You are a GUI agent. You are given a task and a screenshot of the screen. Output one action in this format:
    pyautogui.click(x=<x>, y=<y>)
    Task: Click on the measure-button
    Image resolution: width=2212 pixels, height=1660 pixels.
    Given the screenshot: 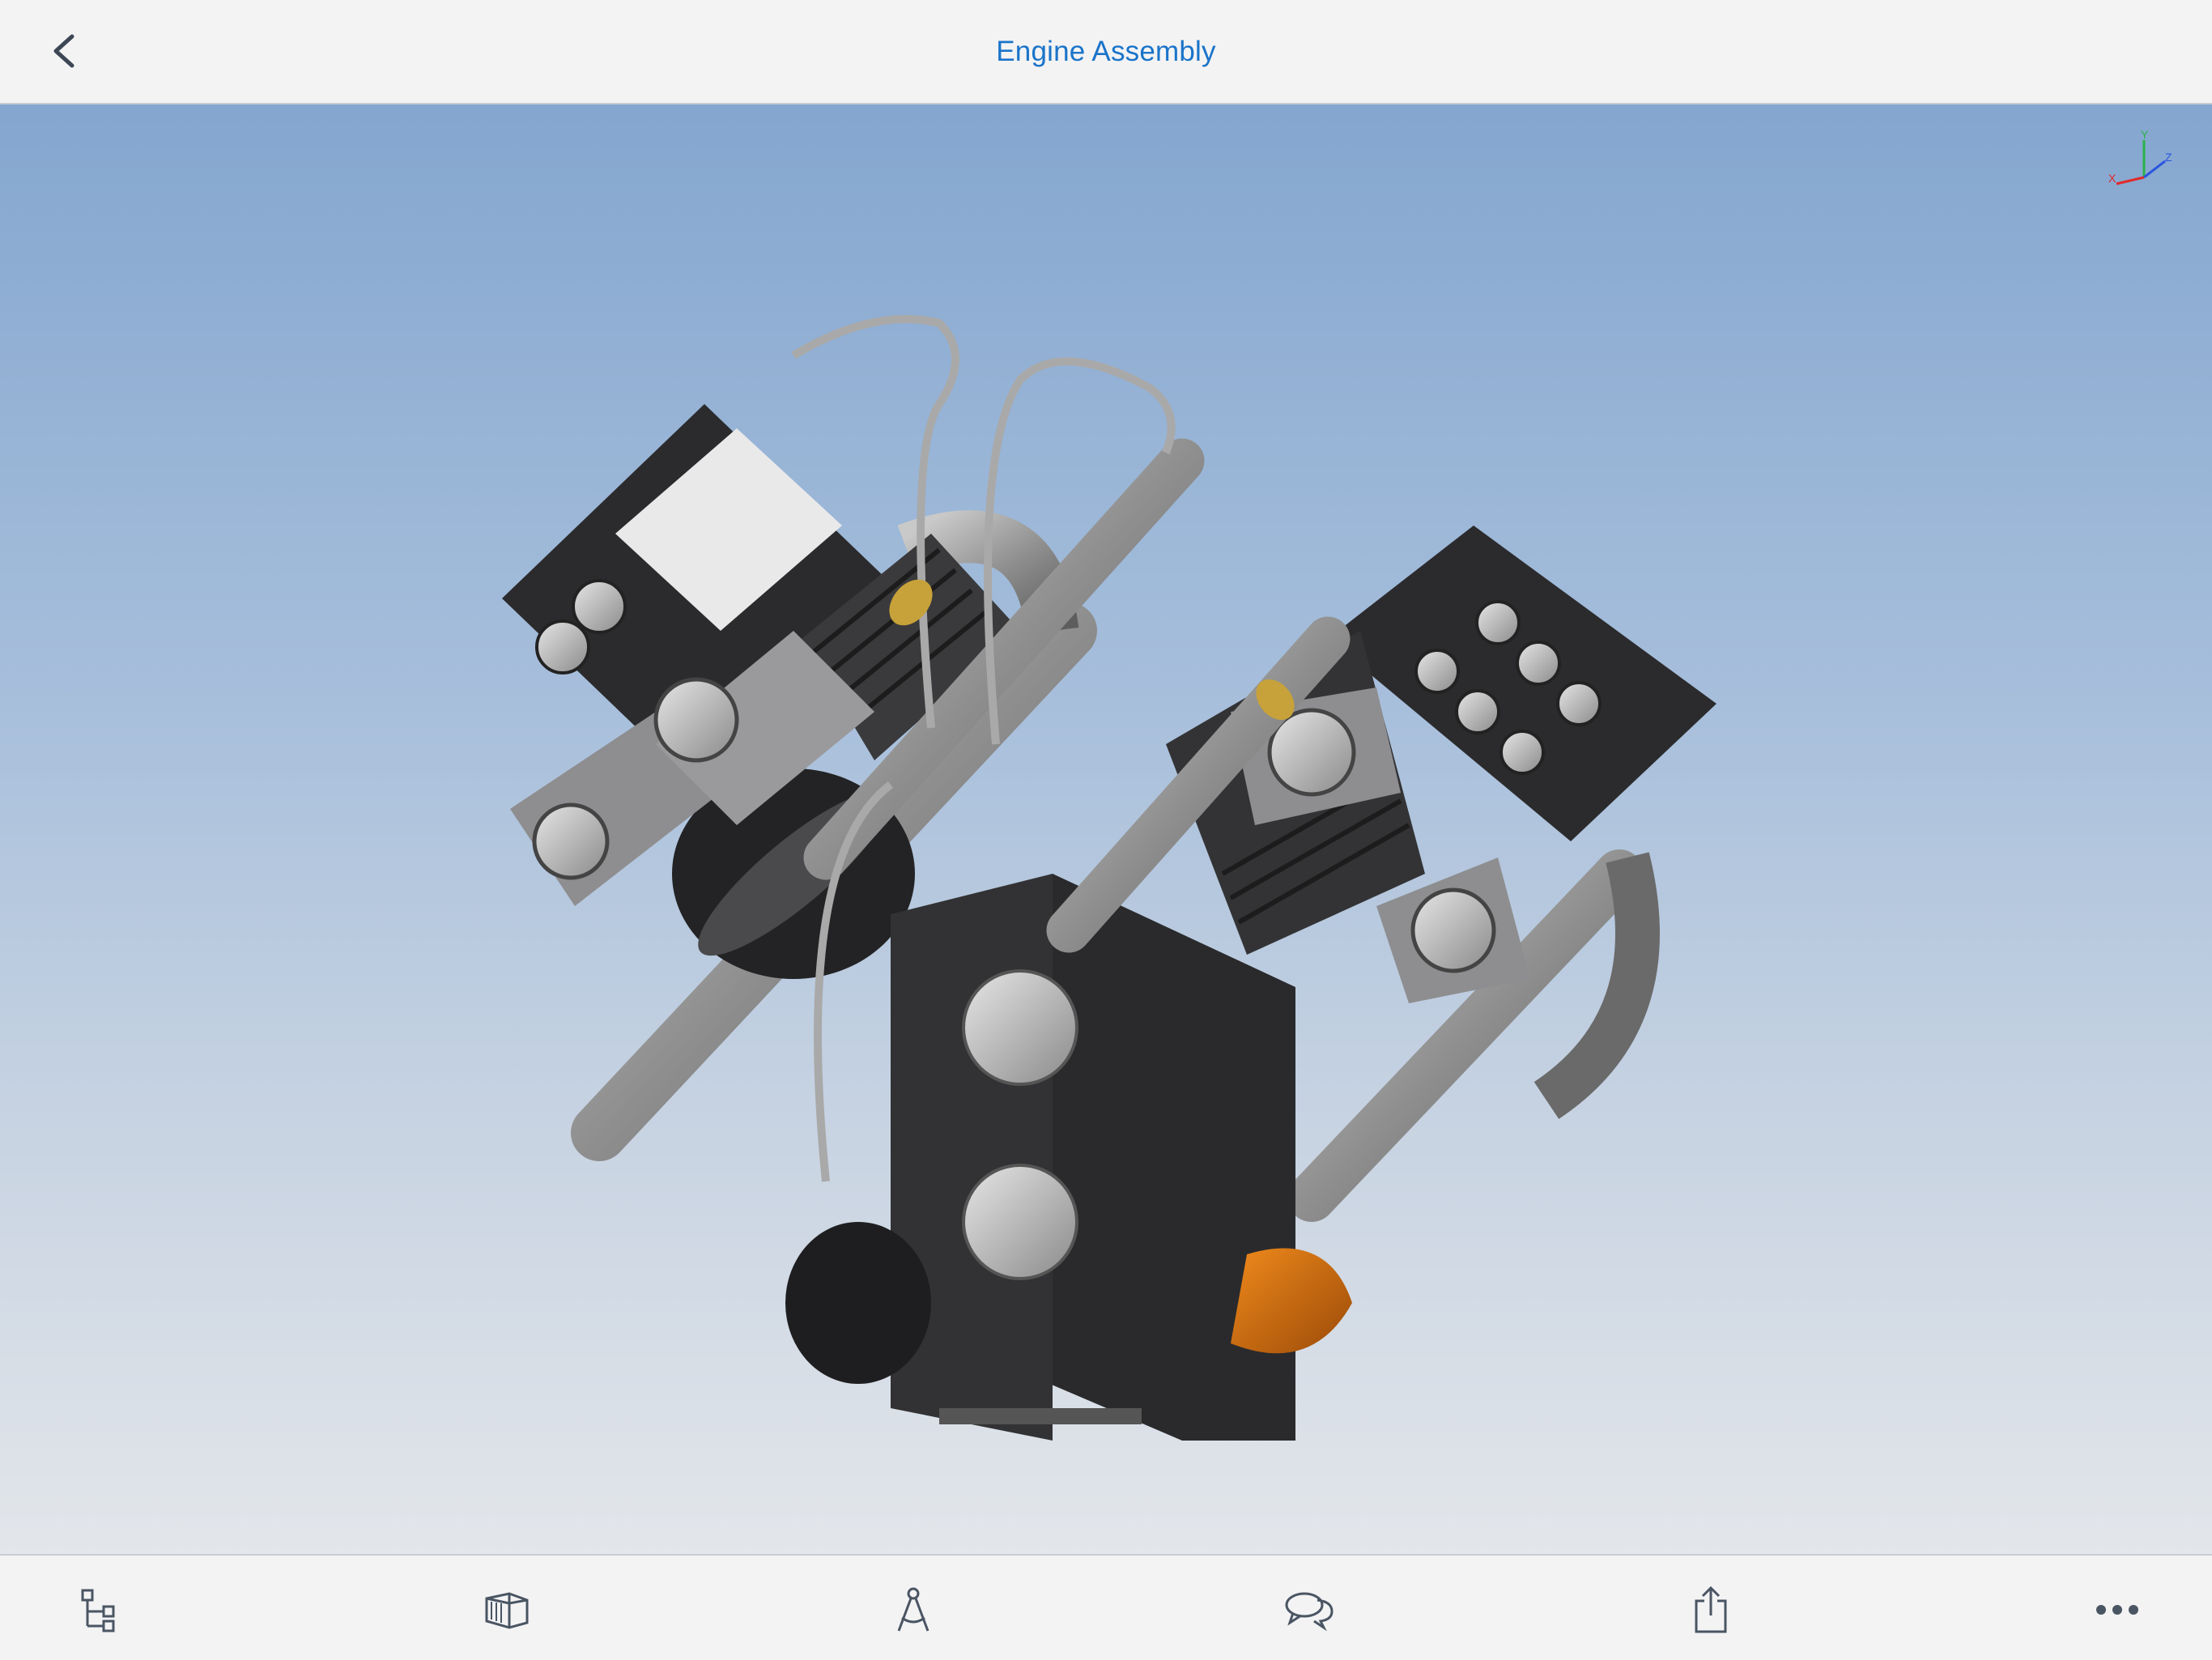 What is the action you would take?
    pyautogui.click(x=914, y=1609)
    